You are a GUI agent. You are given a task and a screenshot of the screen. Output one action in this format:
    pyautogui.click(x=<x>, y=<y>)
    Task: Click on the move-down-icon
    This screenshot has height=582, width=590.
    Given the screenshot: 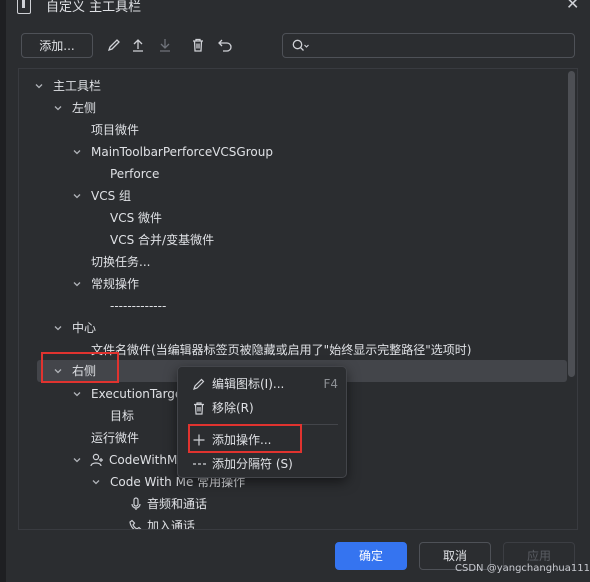 What is the action you would take?
    pyautogui.click(x=165, y=45)
    